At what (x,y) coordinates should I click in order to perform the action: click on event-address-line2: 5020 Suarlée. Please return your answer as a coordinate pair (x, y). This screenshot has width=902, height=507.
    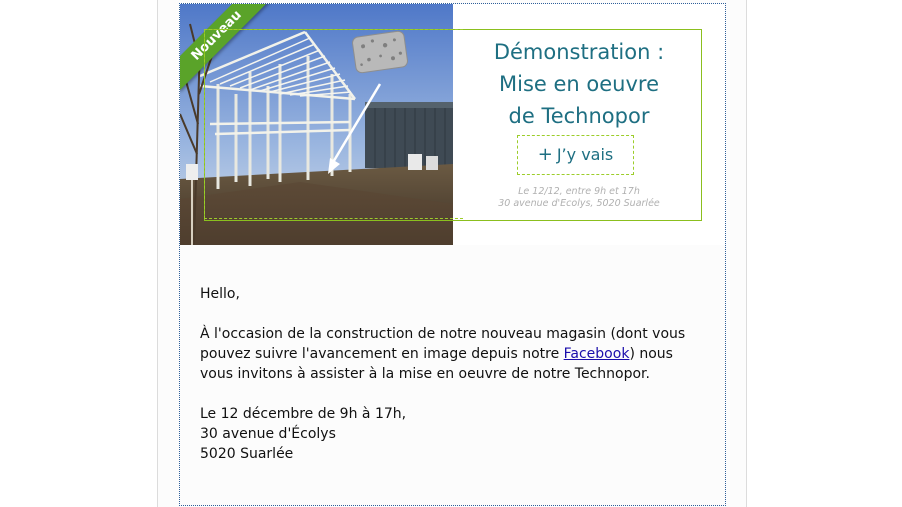
    Looking at the image, I should click on (247, 454).